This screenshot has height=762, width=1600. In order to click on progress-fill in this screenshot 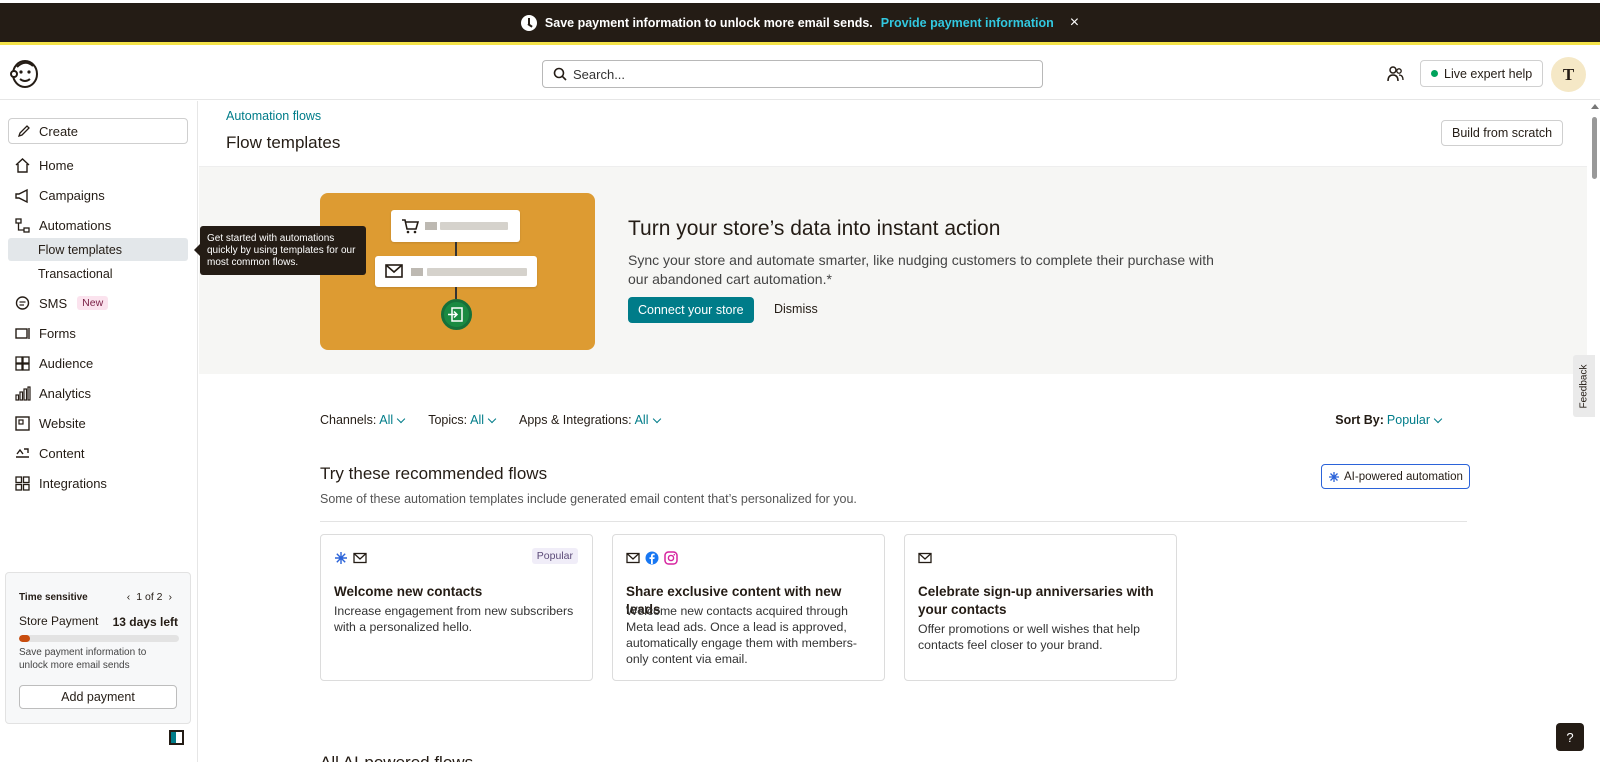, I will do `click(25, 638)`.